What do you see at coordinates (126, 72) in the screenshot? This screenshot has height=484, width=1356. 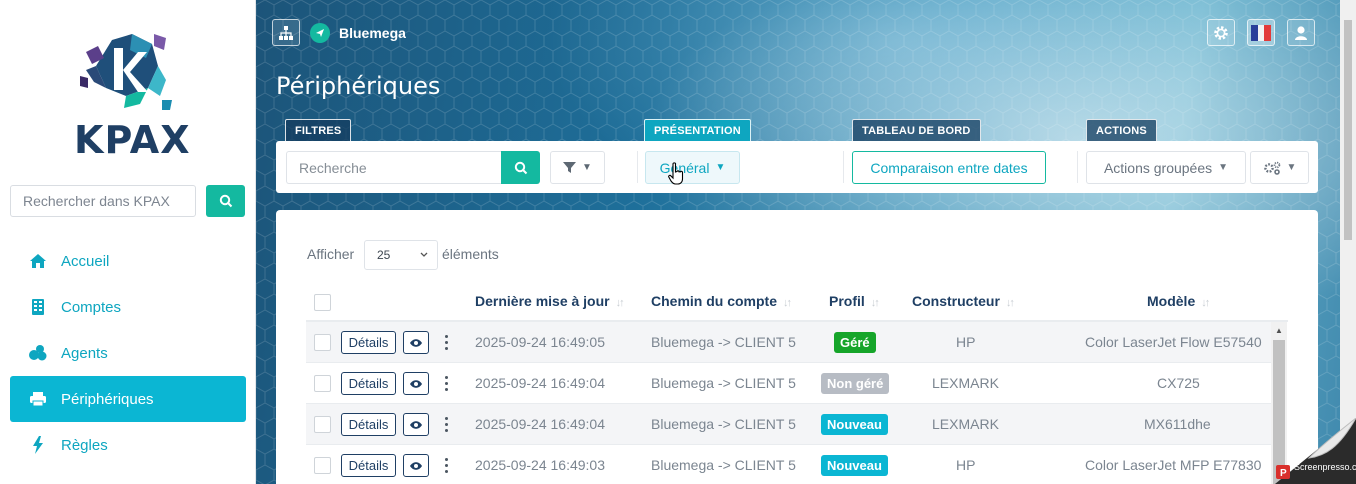 I see `kpax-logo-mark-icon` at bounding box center [126, 72].